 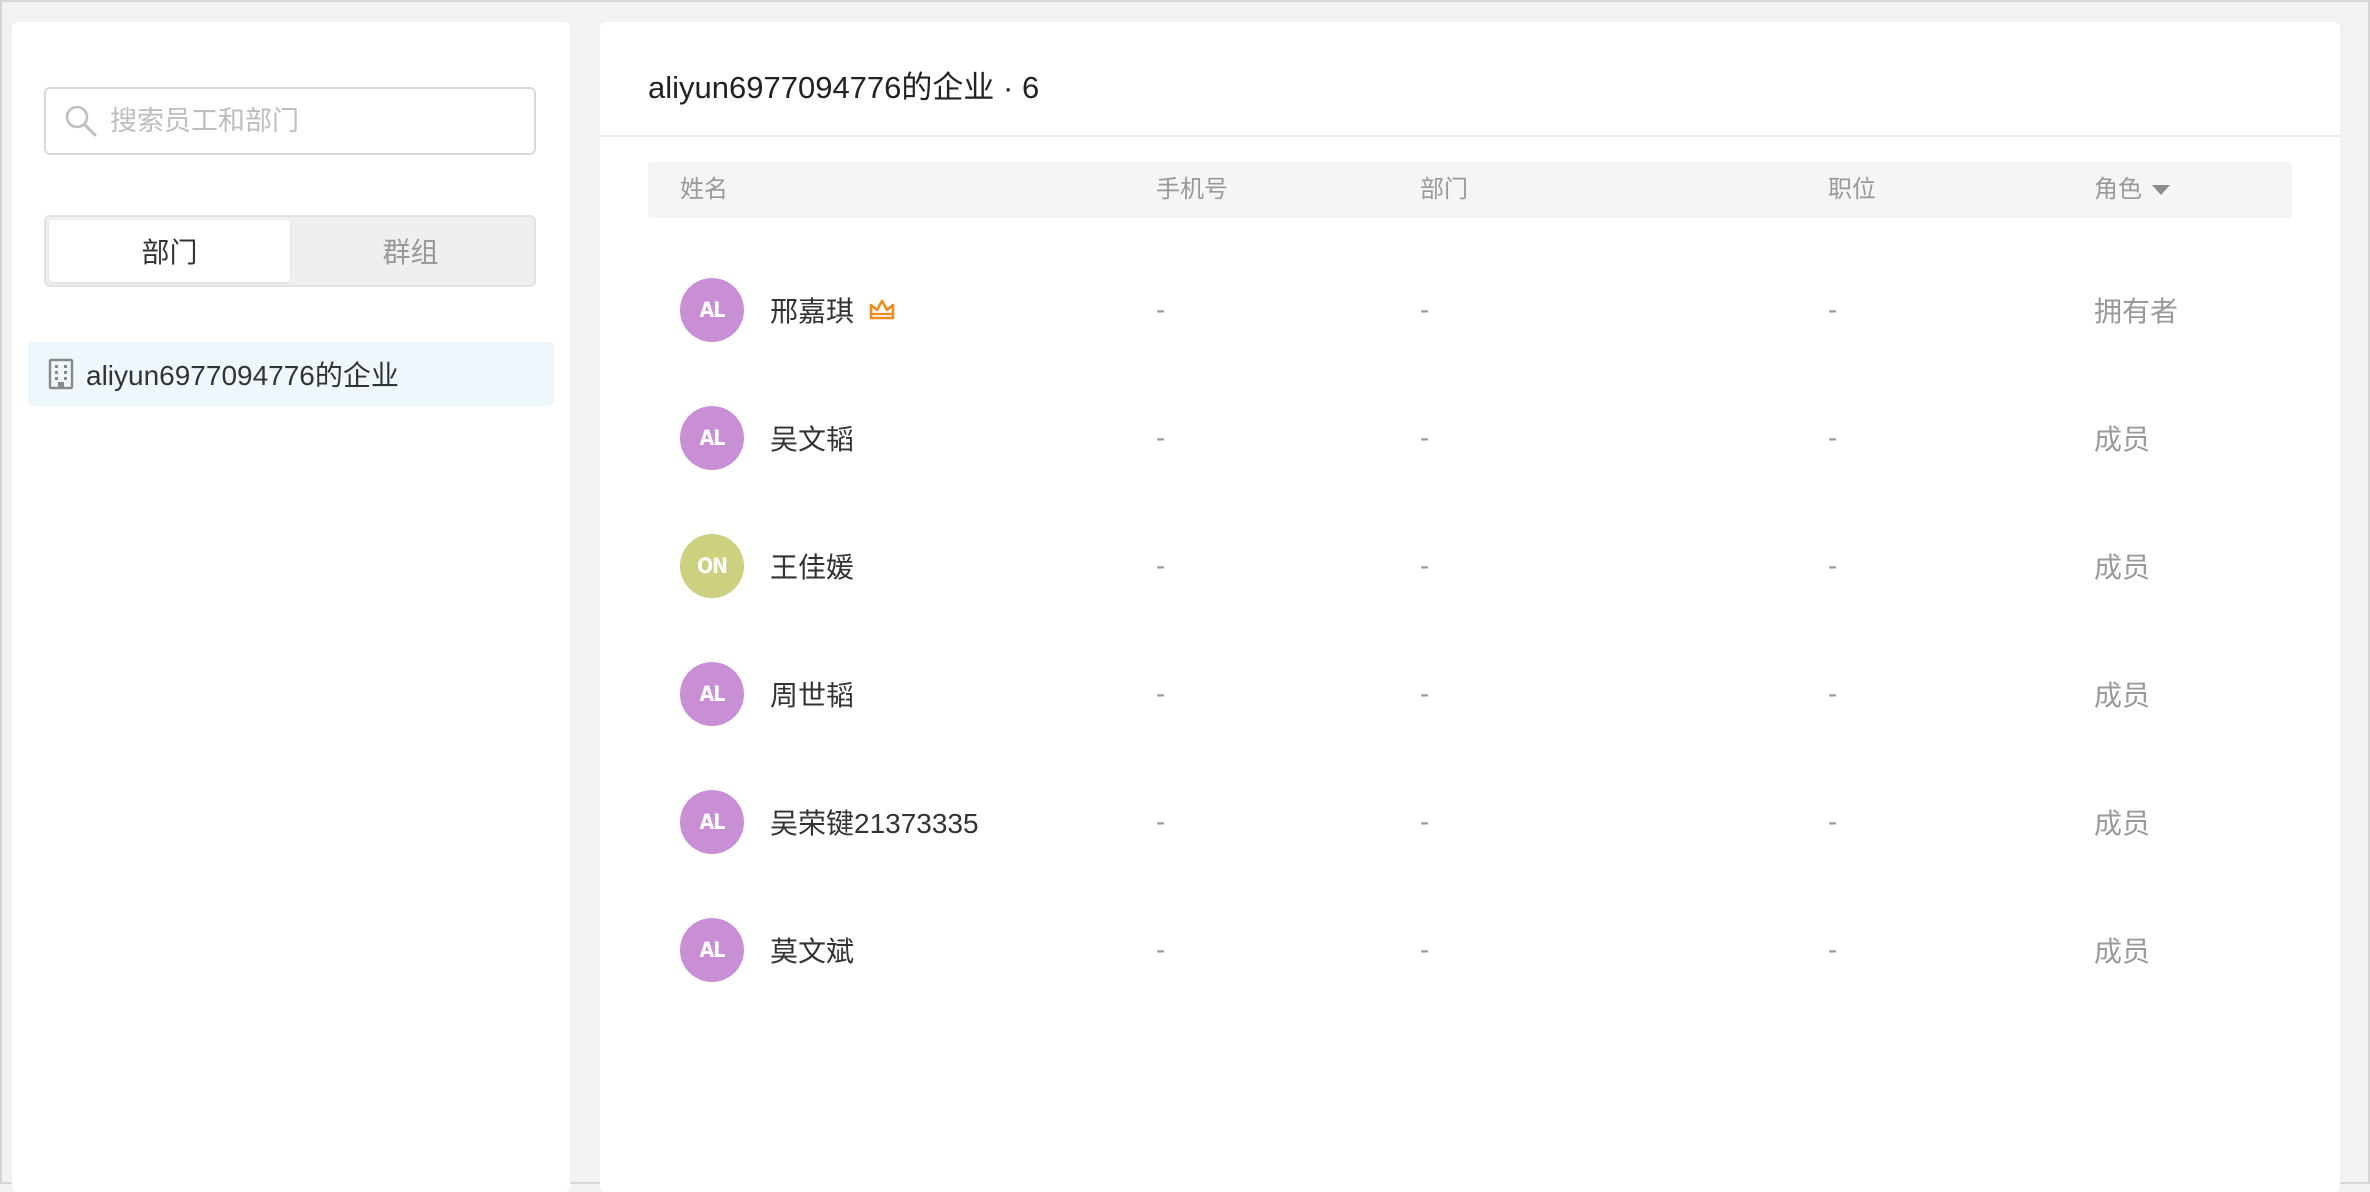 I want to click on building-icon, so click(x=61, y=374).